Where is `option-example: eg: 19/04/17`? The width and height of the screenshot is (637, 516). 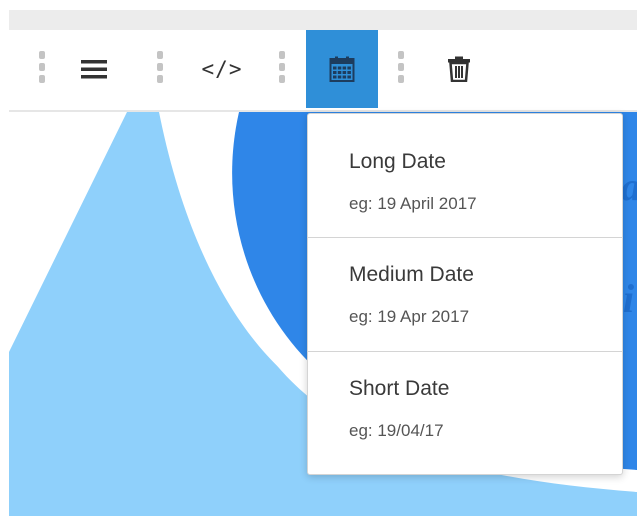 option-example: eg: 19/04/17 is located at coordinates (396, 430).